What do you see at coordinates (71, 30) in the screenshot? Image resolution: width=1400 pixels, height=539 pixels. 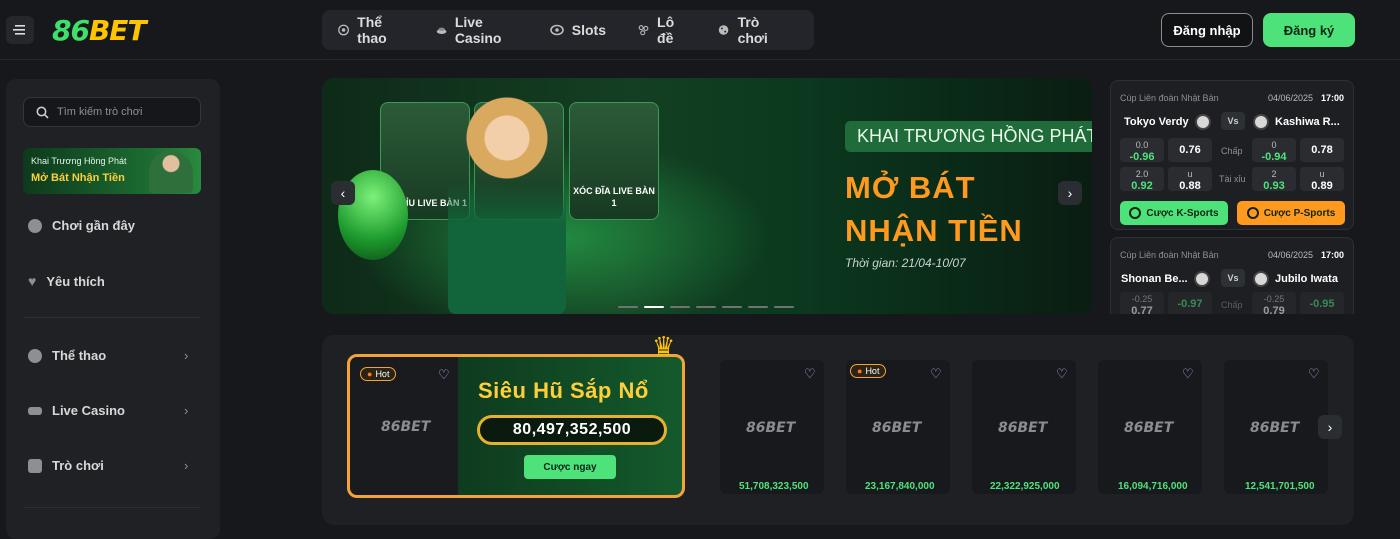 I see `logo-number: 86` at bounding box center [71, 30].